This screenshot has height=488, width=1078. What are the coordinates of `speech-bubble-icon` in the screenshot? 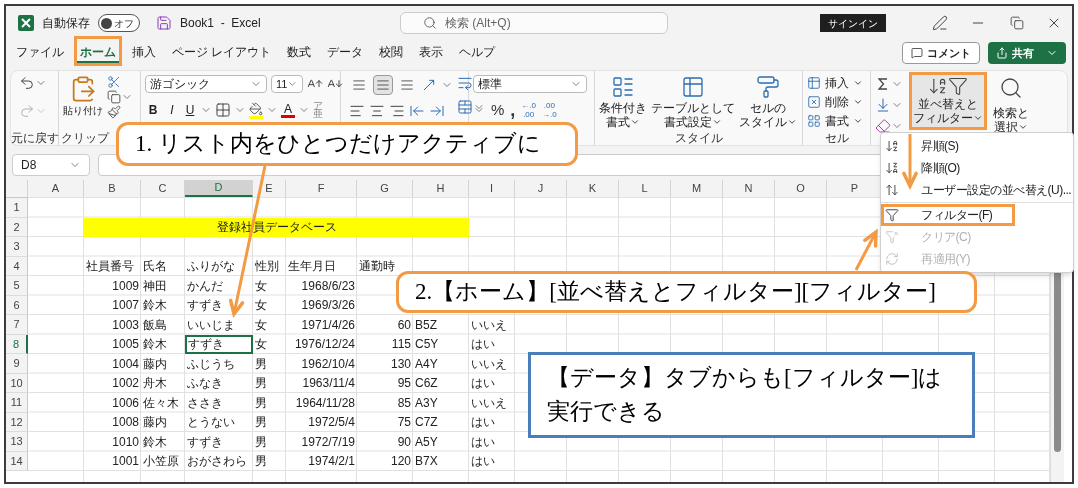 It's located at (917, 53).